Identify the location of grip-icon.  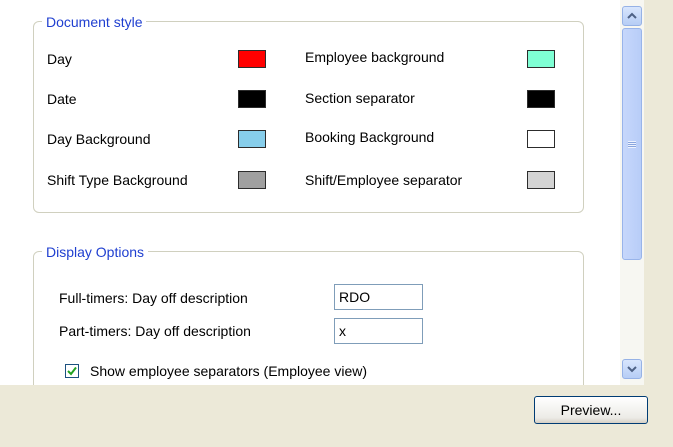
(632, 144).